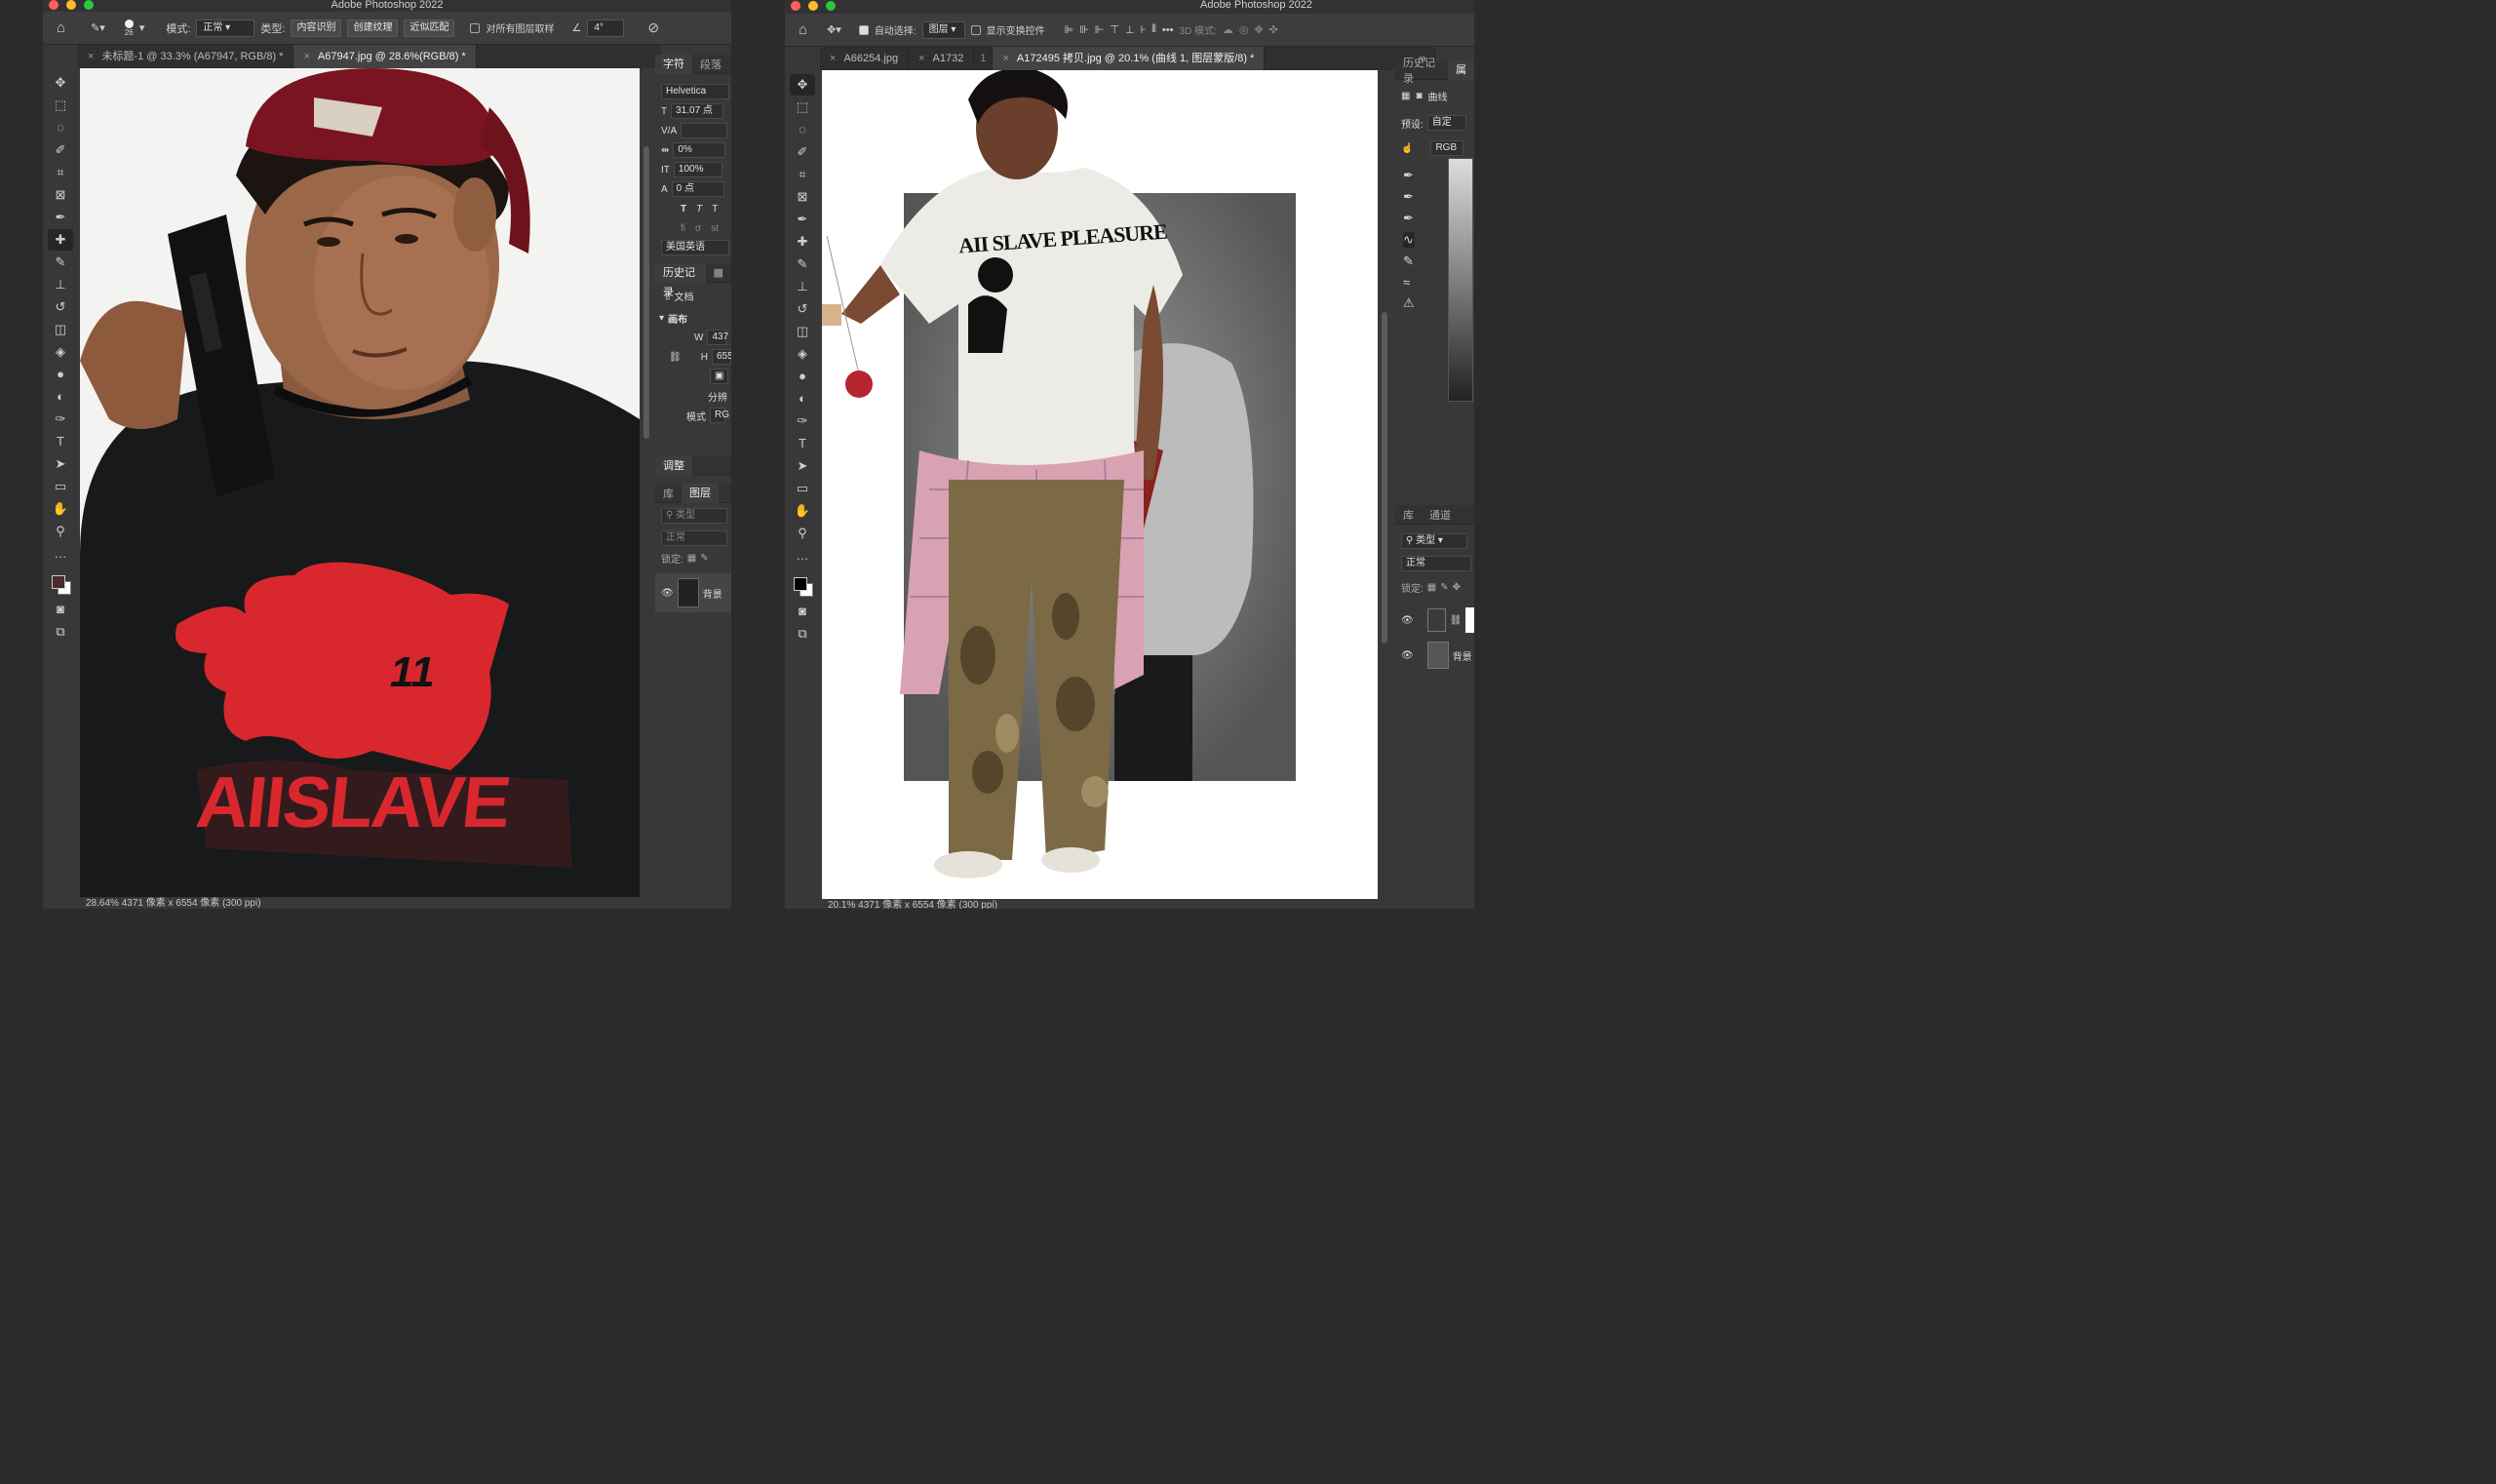 Image resolution: width=2496 pixels, height=1484 pixels. Describe the element at coordinates (1408, 515) in the screenshot. I see `tab-libraries: 库` at that location.